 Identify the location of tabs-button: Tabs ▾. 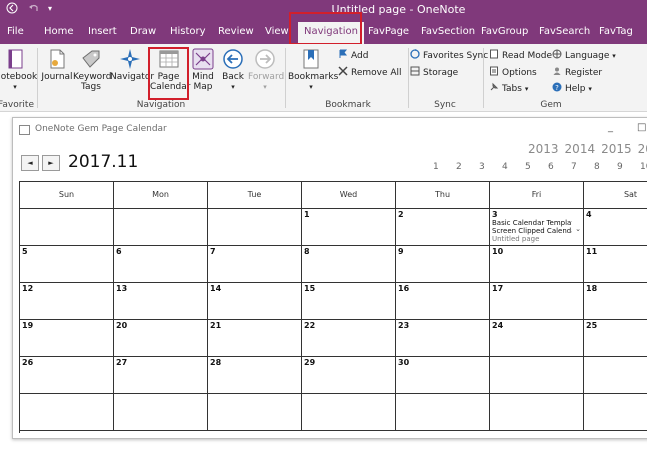
(508, 88).